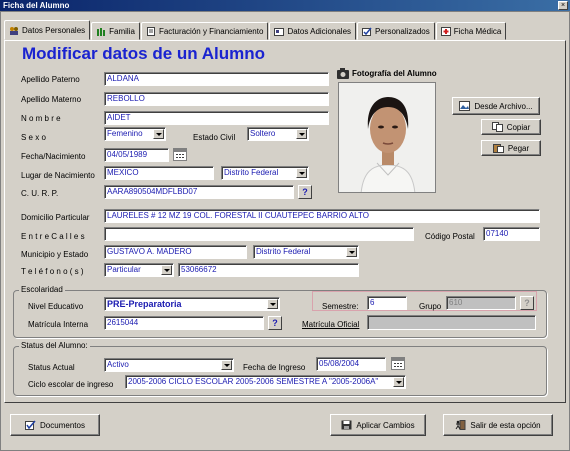  I want to click on semestre-label: Semestre:, so click(340, 306).